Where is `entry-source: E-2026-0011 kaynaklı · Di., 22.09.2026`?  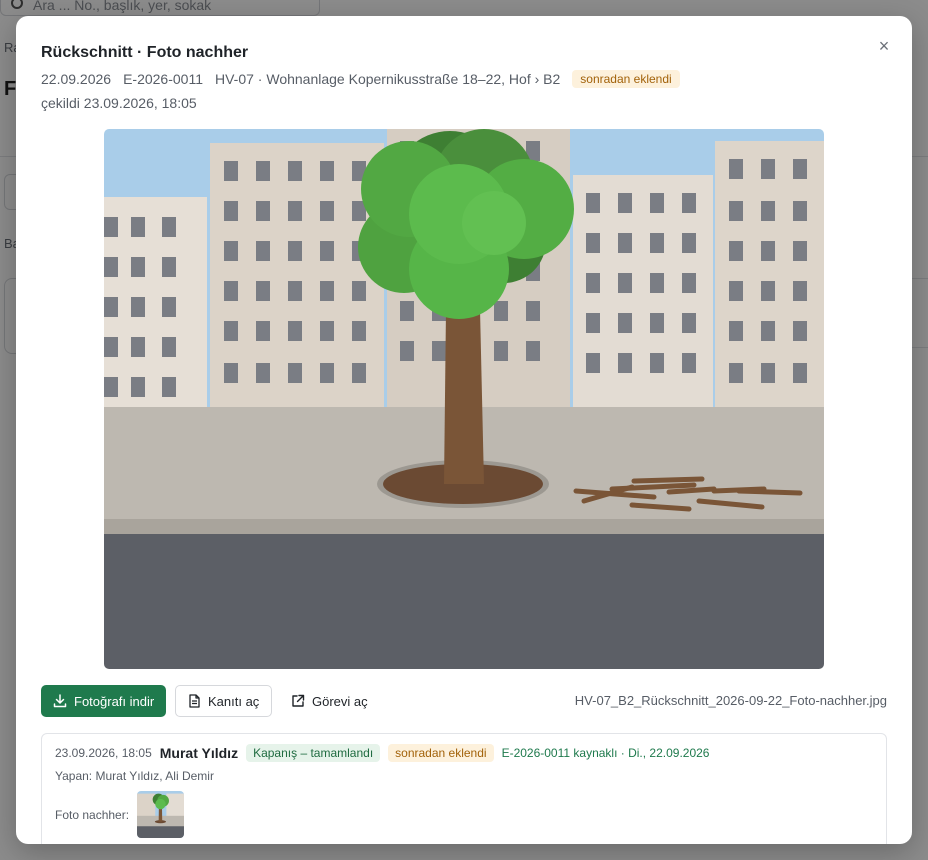 entry-source: E-2026-0011 kaynaklı · Di., 22.09.2026 is located at coordinates (605, 753).